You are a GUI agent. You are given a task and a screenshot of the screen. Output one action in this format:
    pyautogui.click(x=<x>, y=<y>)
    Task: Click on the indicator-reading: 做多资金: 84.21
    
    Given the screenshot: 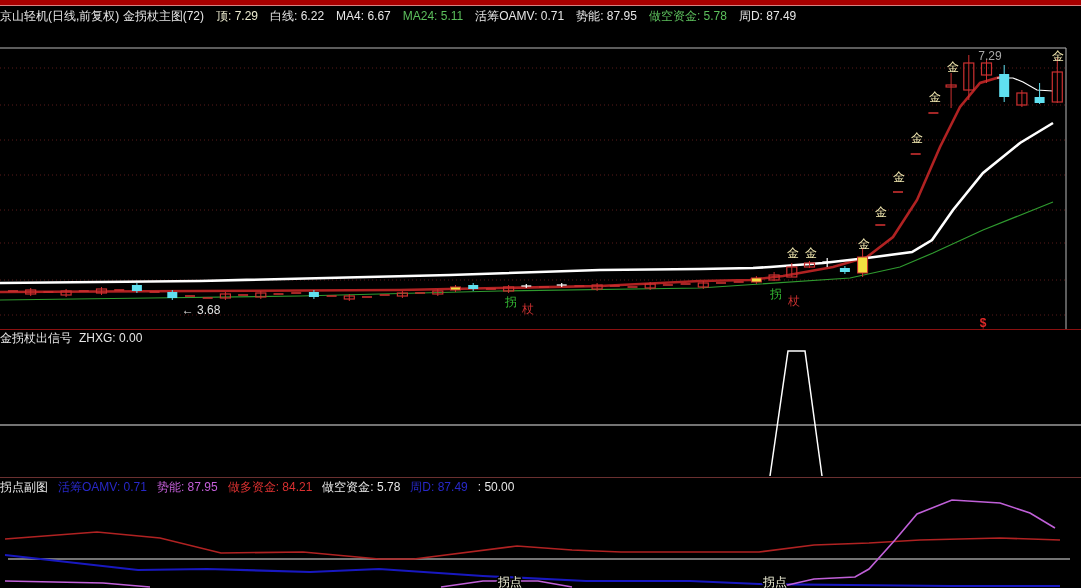 What is the action you would take?
    pyautogui.click(x=270, y=487)
    